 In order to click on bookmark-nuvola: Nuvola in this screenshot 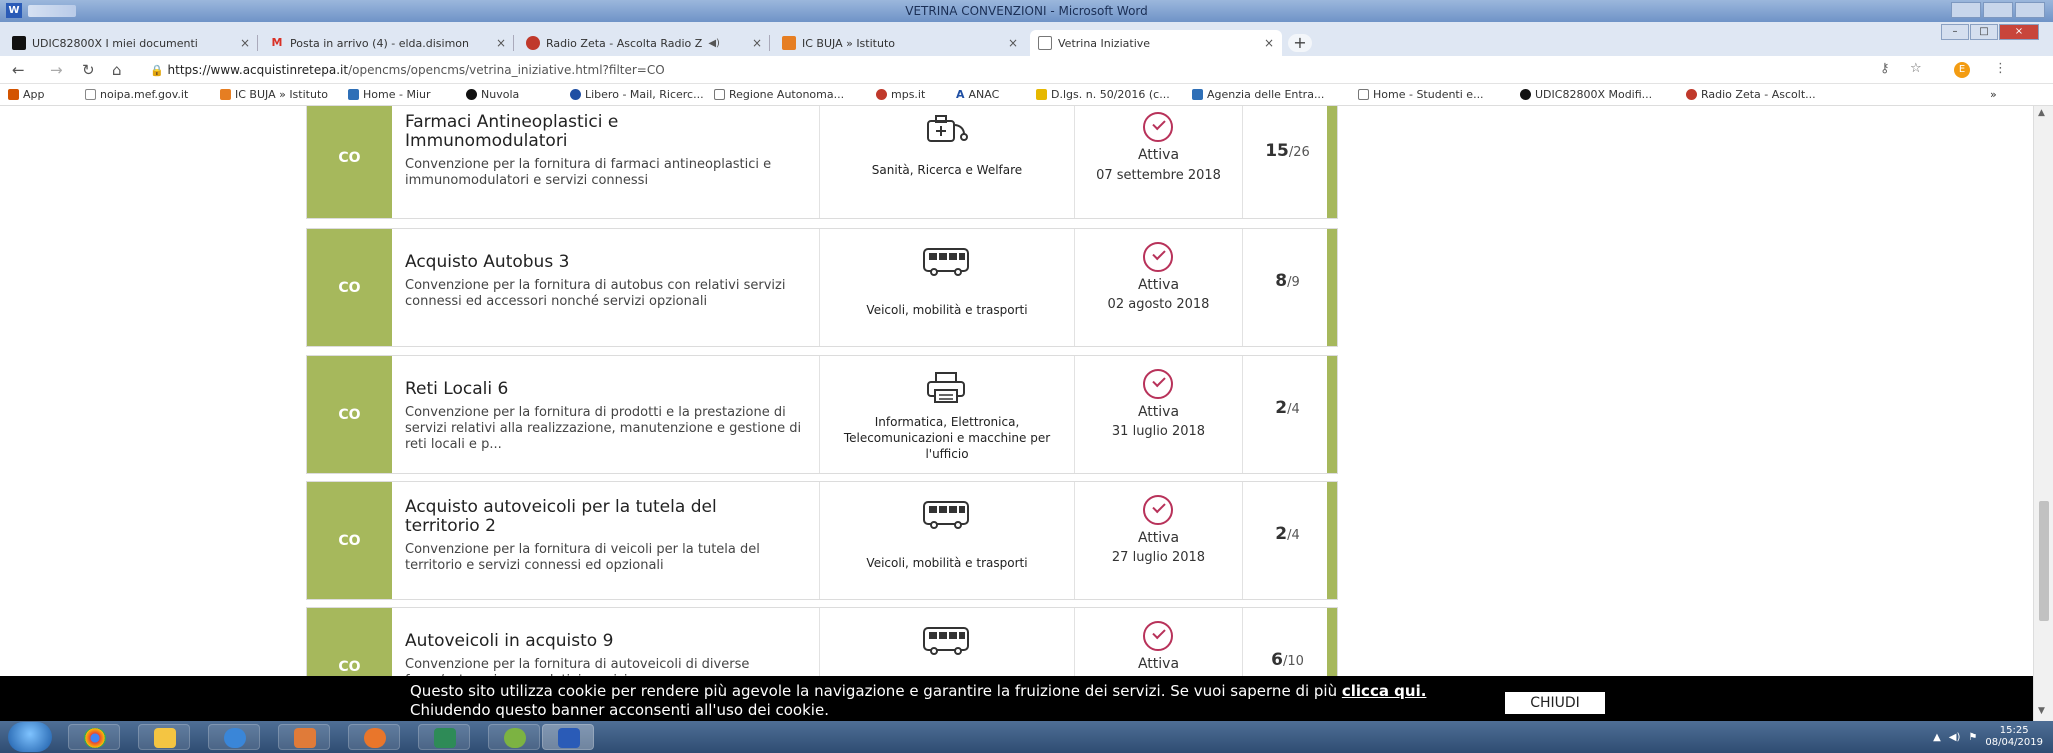, I will do `click(492, 94)`.